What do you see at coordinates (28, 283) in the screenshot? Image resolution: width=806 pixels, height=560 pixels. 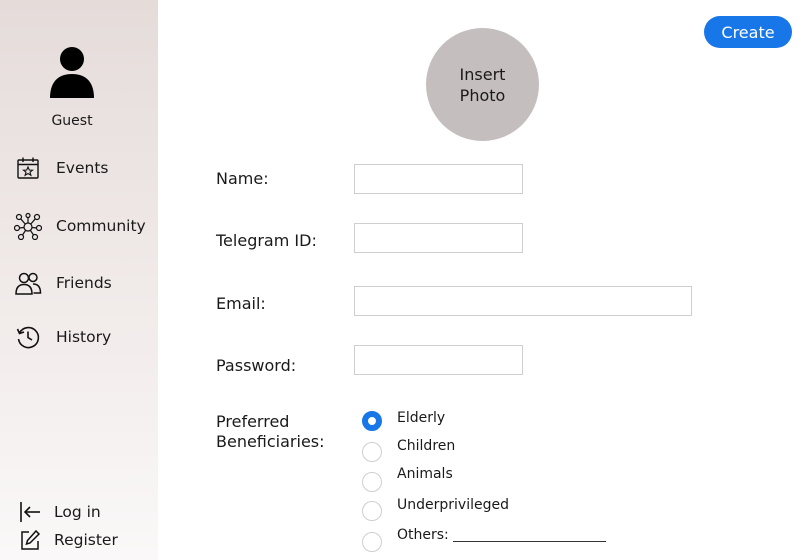 I see `people-icon` at bounding box center [28, 283].